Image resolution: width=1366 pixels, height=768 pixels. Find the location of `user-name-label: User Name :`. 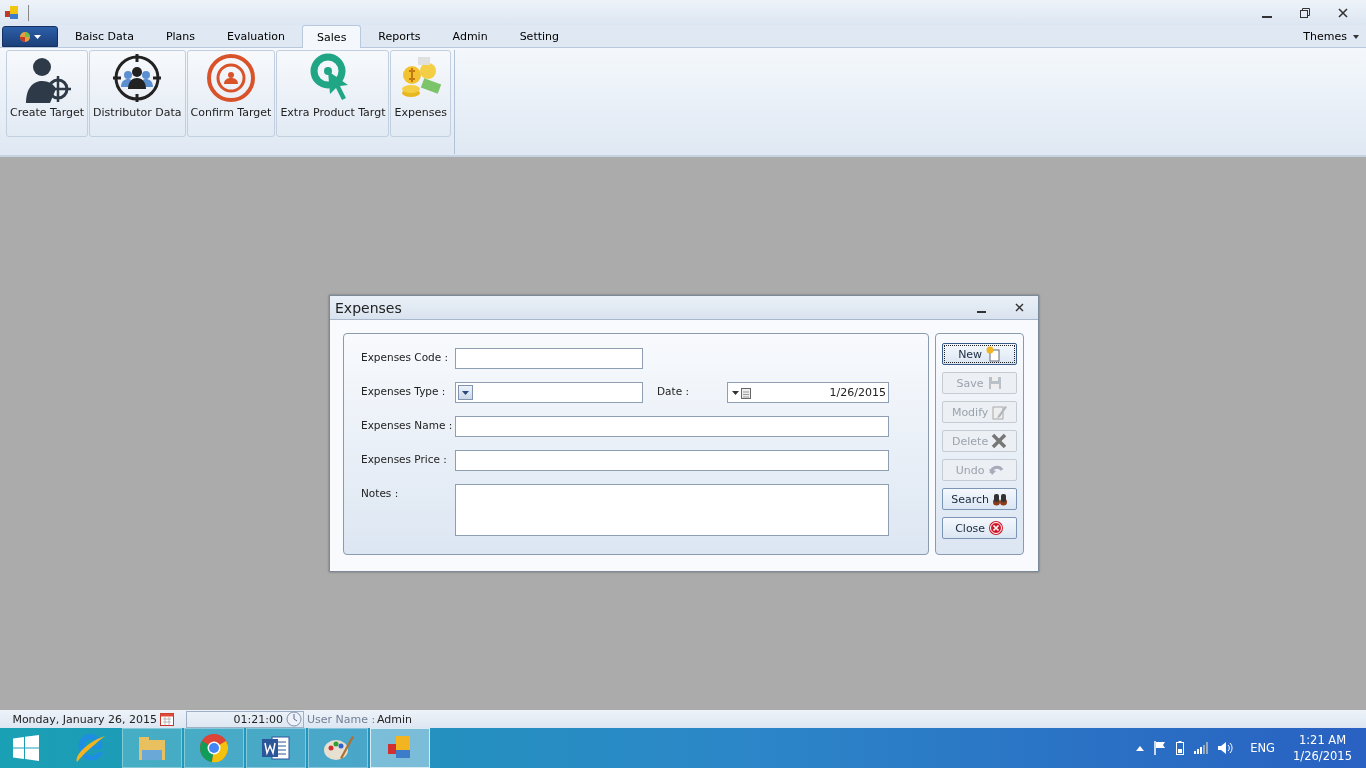

user-name-label: User Name : is located at coordinates (342, 719).